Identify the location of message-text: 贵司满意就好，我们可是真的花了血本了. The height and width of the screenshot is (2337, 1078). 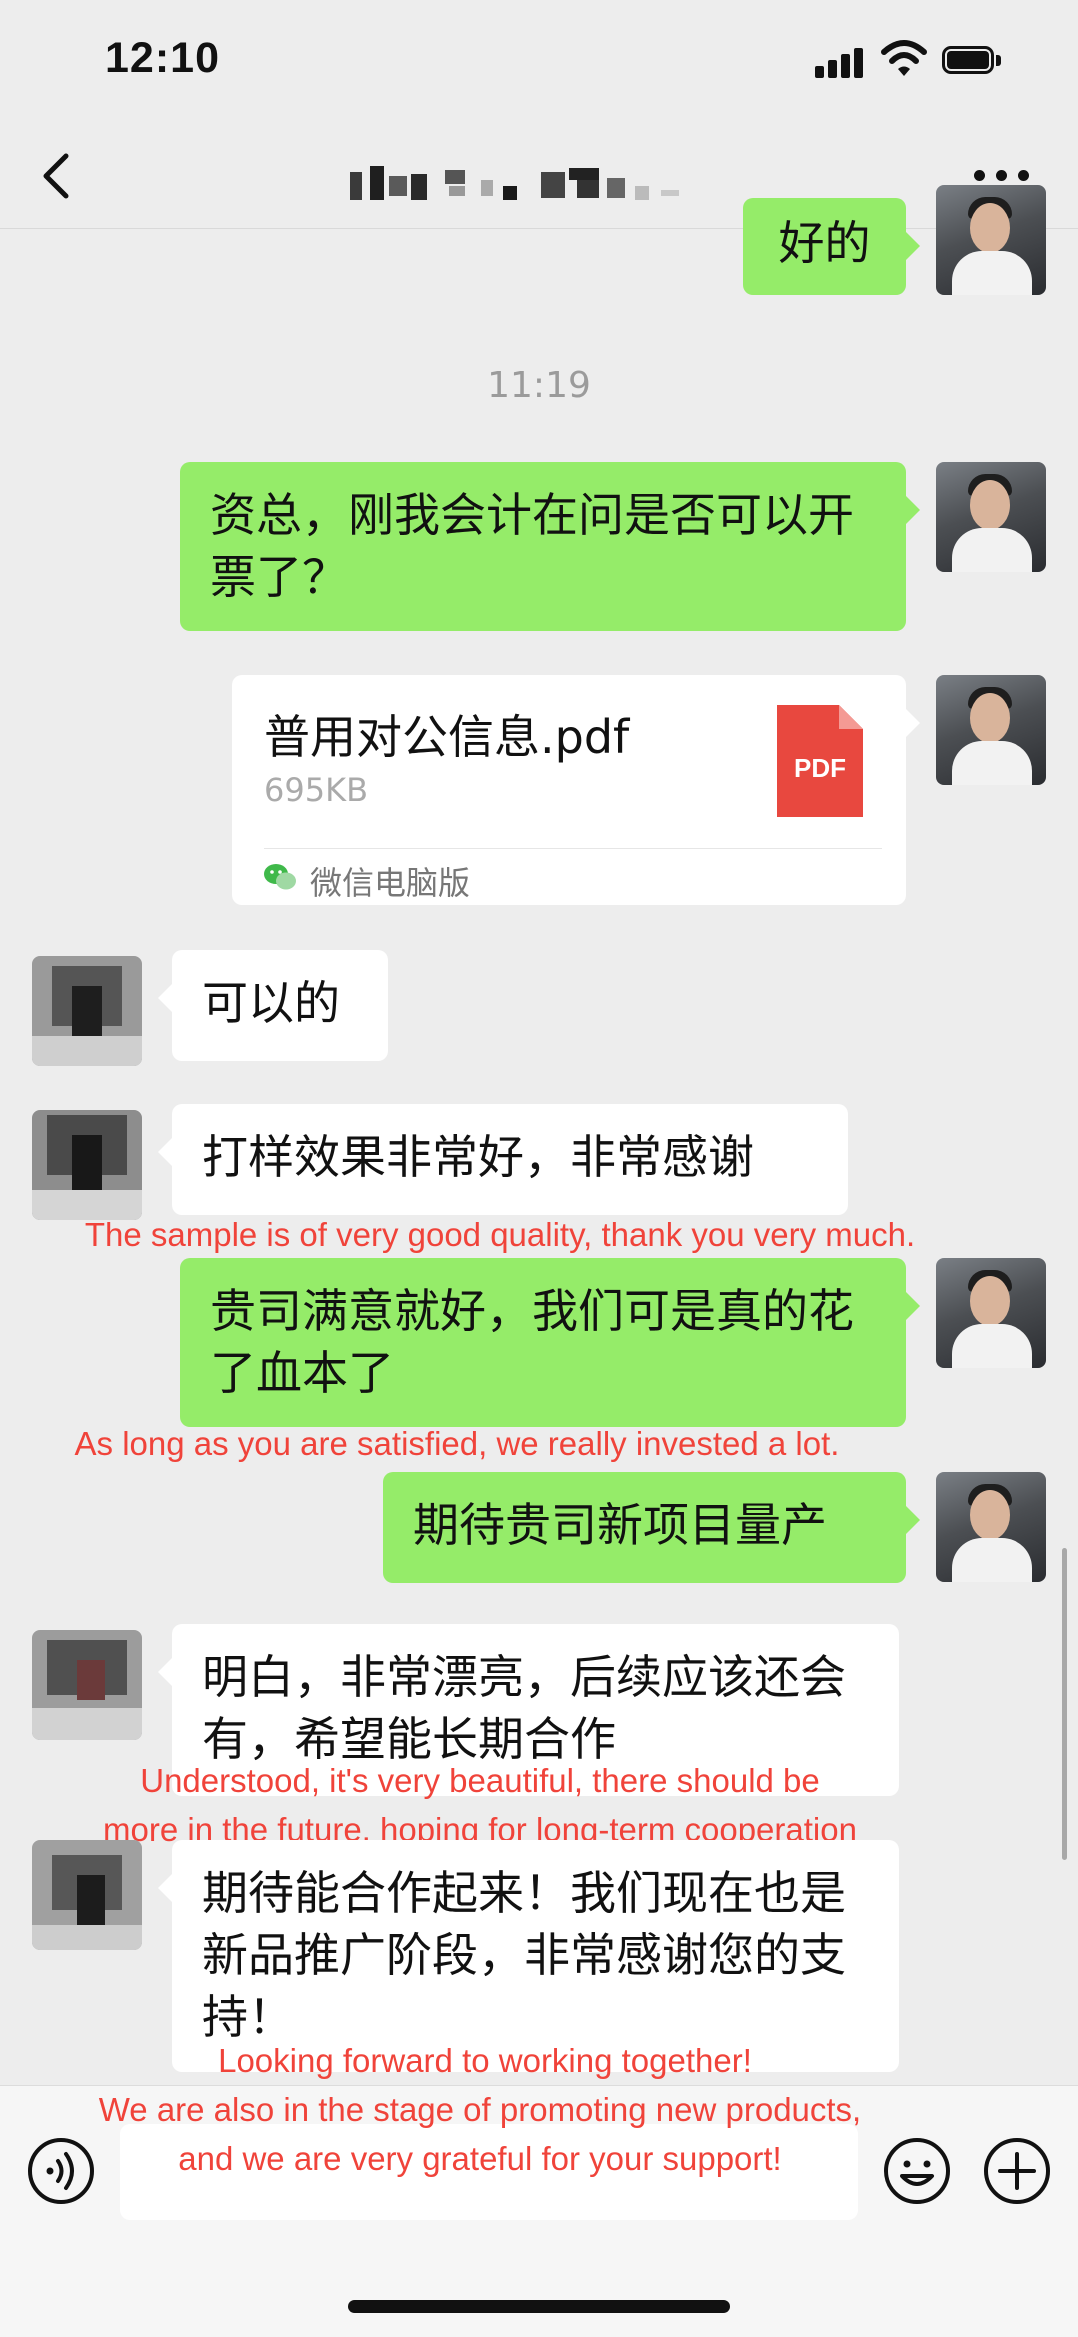
(532, 1342).